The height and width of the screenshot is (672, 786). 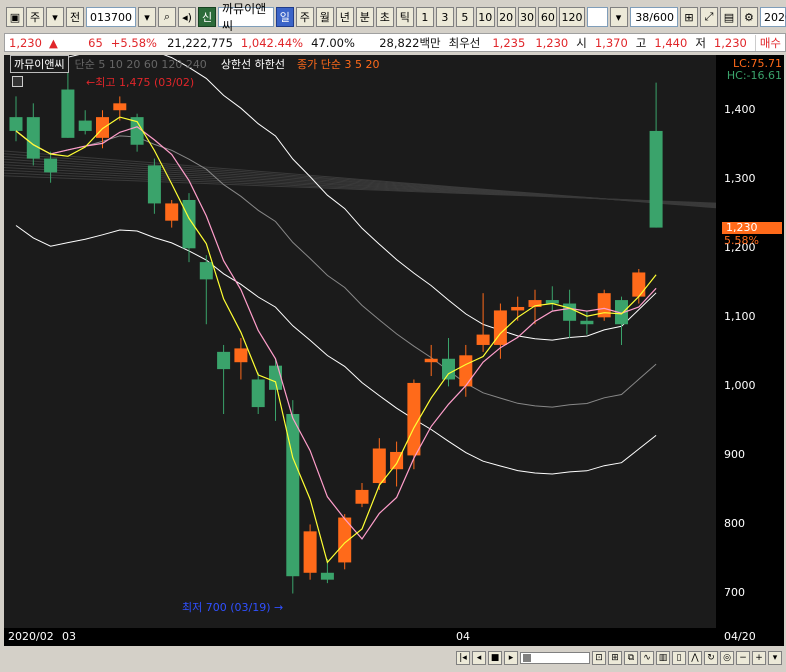 I want to click on paging-field: 38/600, so click(x=653, y=17).